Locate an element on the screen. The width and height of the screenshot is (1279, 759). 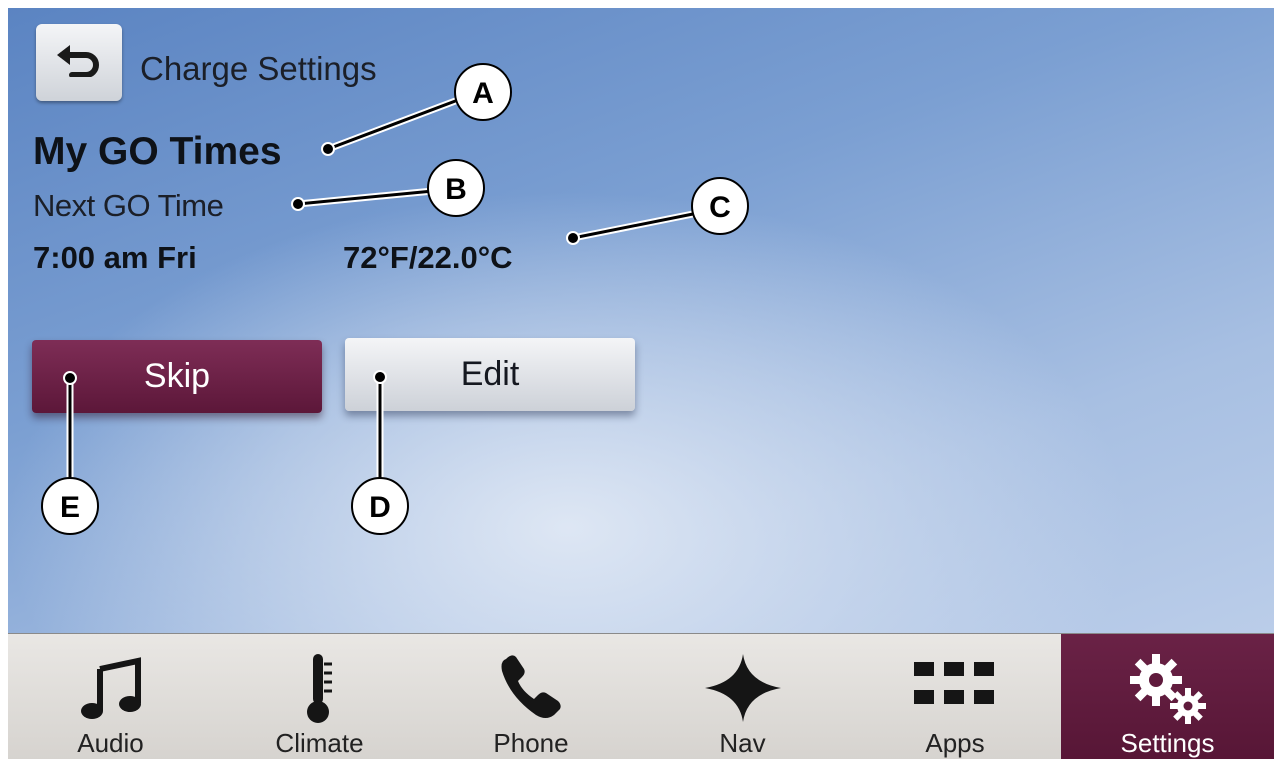
nav-label-nav: Nav is located at coordinates (742, 743).